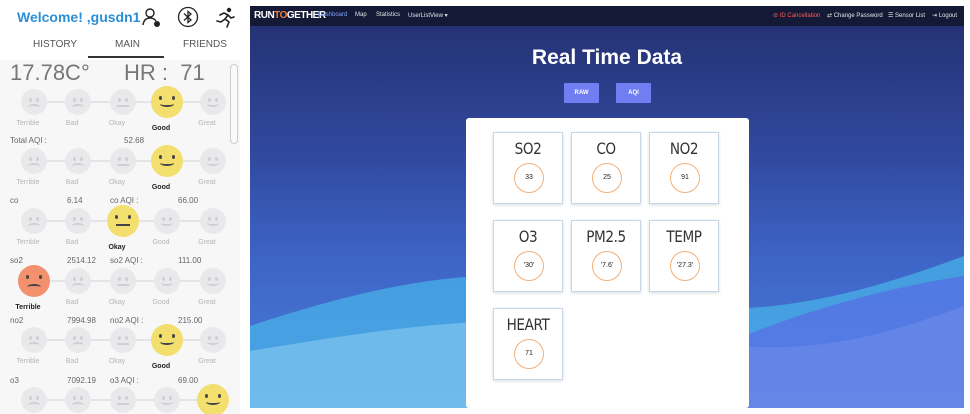  I want to click on sensor-tile-so2: SO2 33, so click(528, 168).